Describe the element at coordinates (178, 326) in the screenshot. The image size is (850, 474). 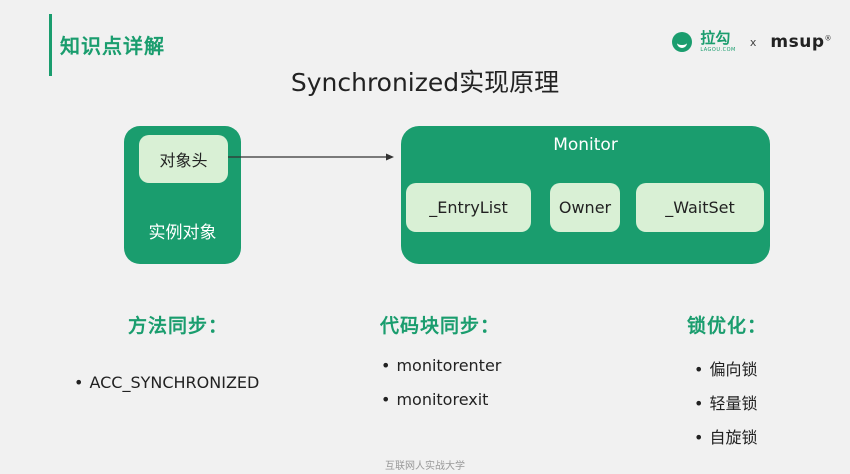
I see `method-sync-heading: 方法同步：` at that location.